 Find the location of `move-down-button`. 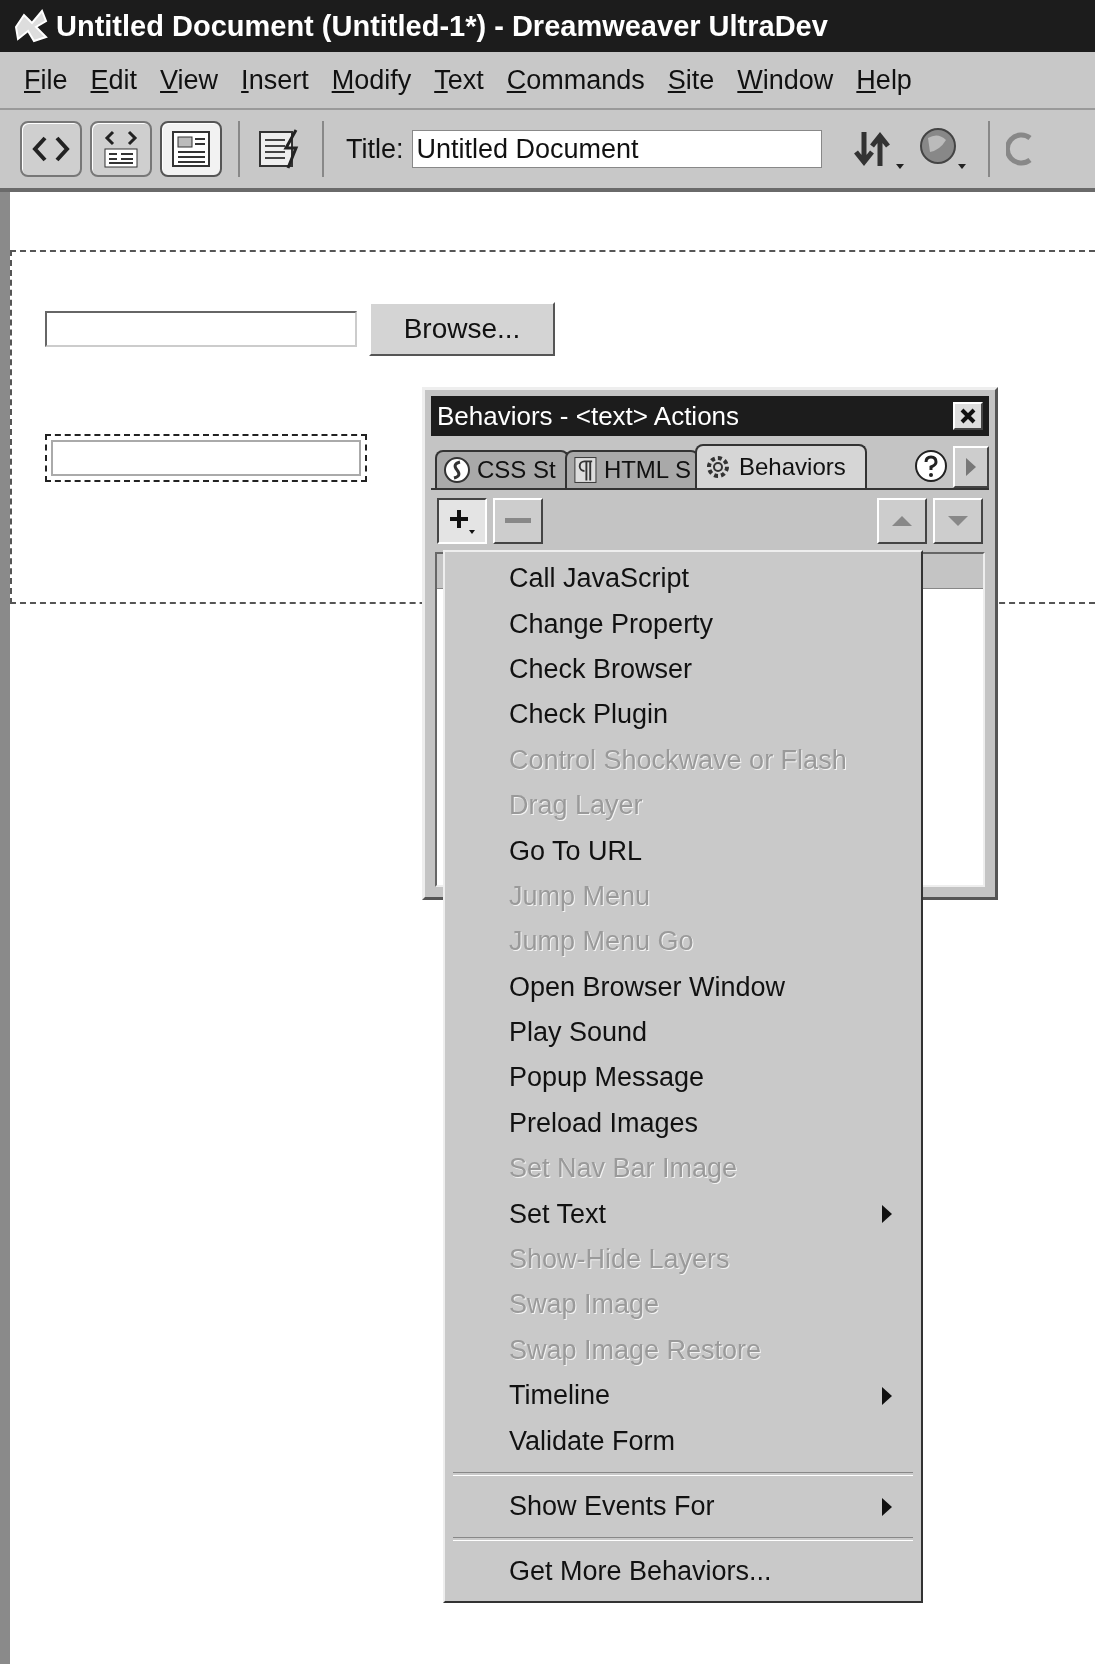

move-down-button is located at coordinates (958, 521).